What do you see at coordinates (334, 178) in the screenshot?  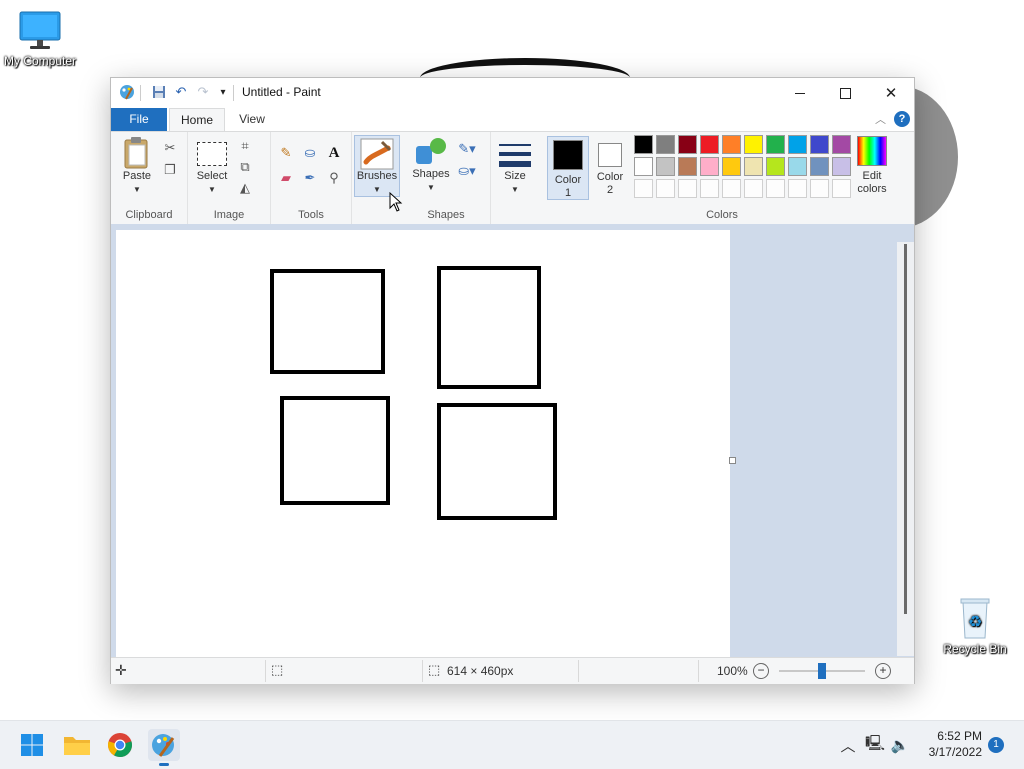 I see `magnifier-icon: ⚲` at bounding box center [334, 178].